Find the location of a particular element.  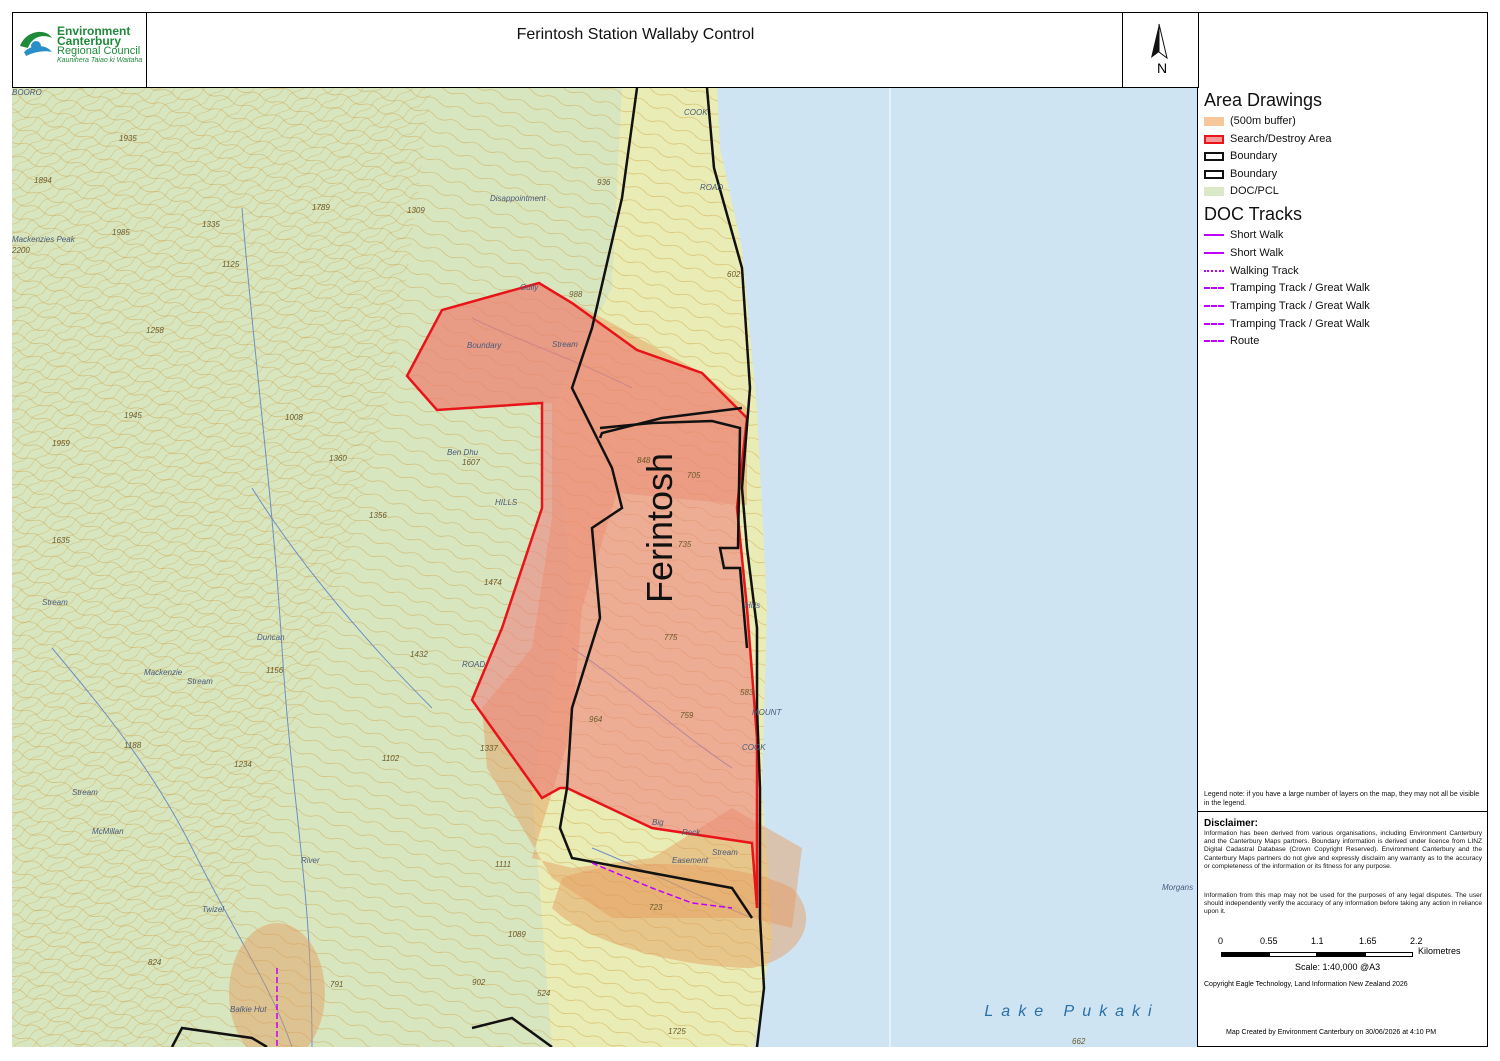

map-label: 1959 is located at coordinates (61, 443).